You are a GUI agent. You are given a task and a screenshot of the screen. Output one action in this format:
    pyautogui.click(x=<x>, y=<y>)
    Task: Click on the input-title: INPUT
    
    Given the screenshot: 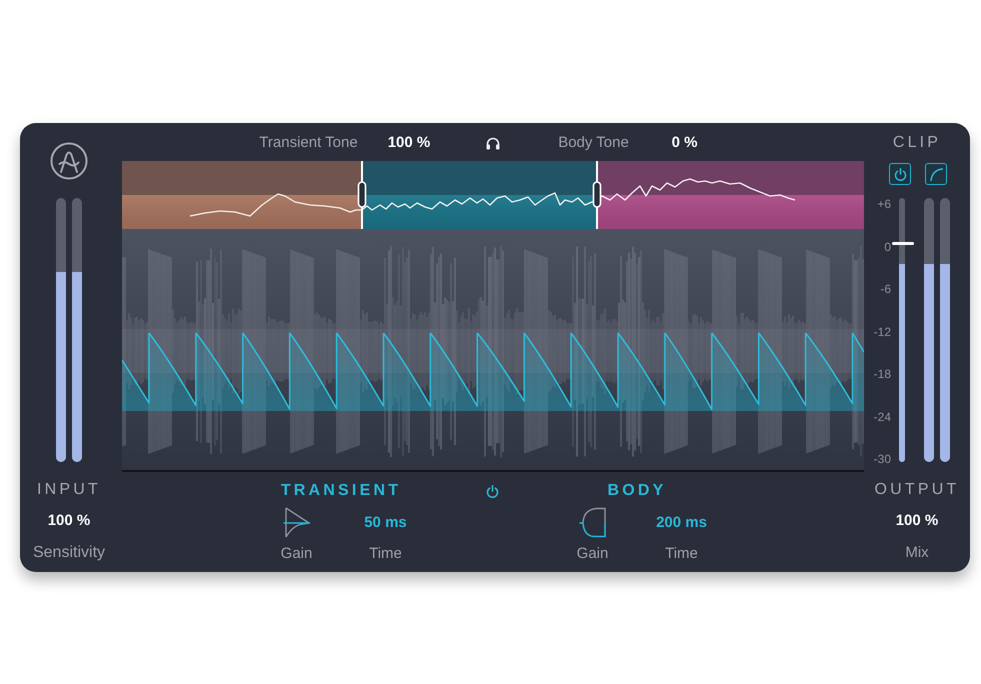 What is the action you would take?
    pyautogui.click(x=69, y=490)
    